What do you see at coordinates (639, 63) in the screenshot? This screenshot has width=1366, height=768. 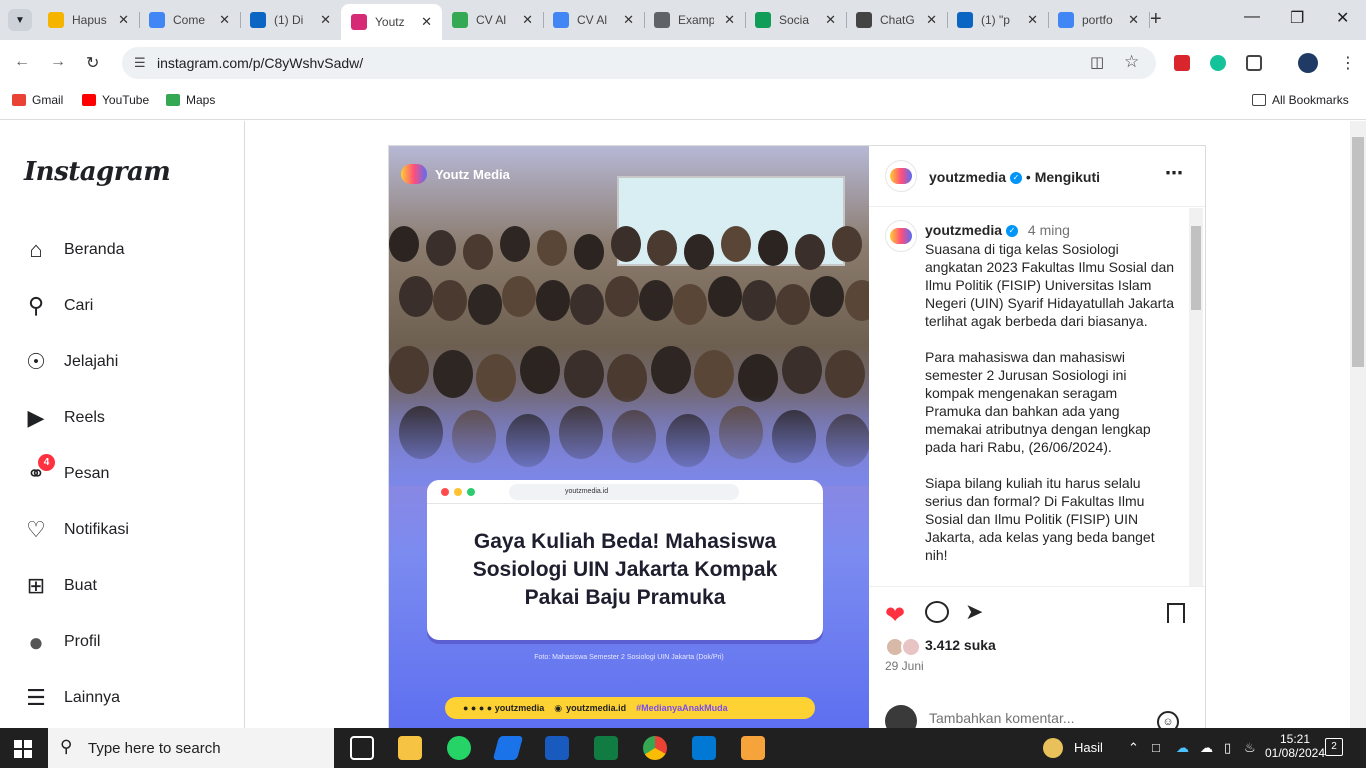 I see `address-bar: ☰ instagram.com/p/C8yWshvSadw/ ◫ ☆` at bounding box center [639, 63].